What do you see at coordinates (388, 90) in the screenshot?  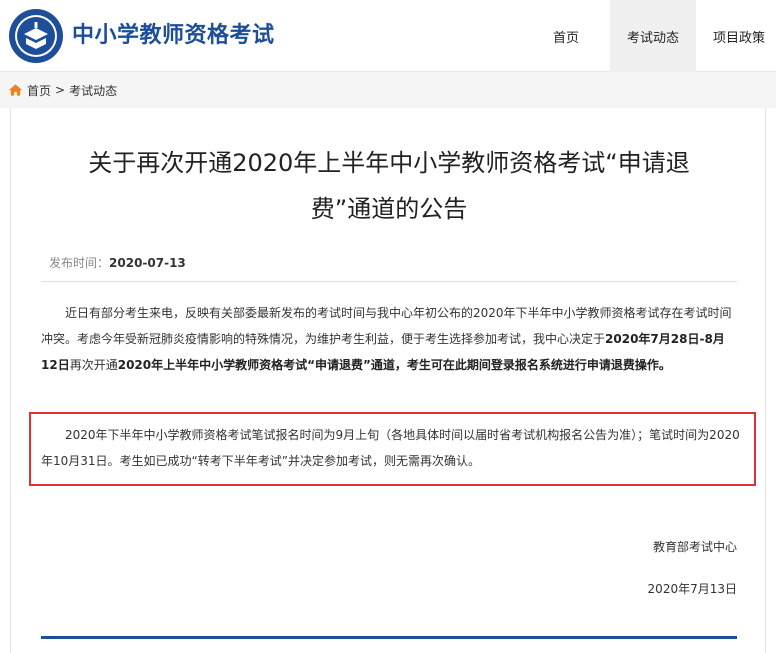 I see `breadcrumb-bar: 首页 > 考试动态` at bounding box center [388, 90].